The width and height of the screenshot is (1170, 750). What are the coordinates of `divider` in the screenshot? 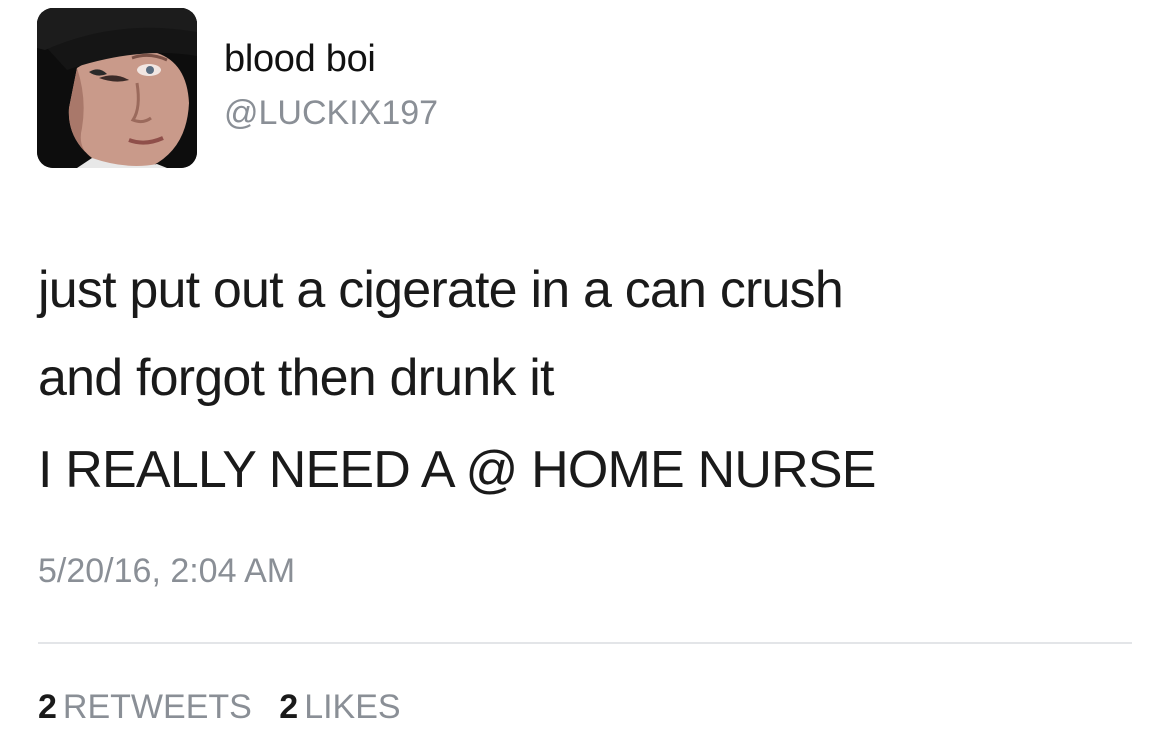 It's located at (585, 643).